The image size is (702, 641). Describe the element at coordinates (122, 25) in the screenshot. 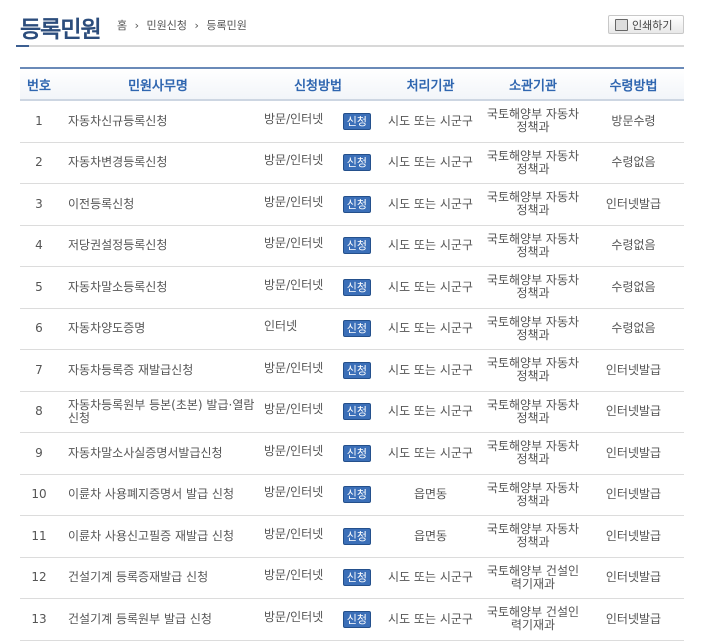

I see `breadcrumb-home: 홈` at that location.